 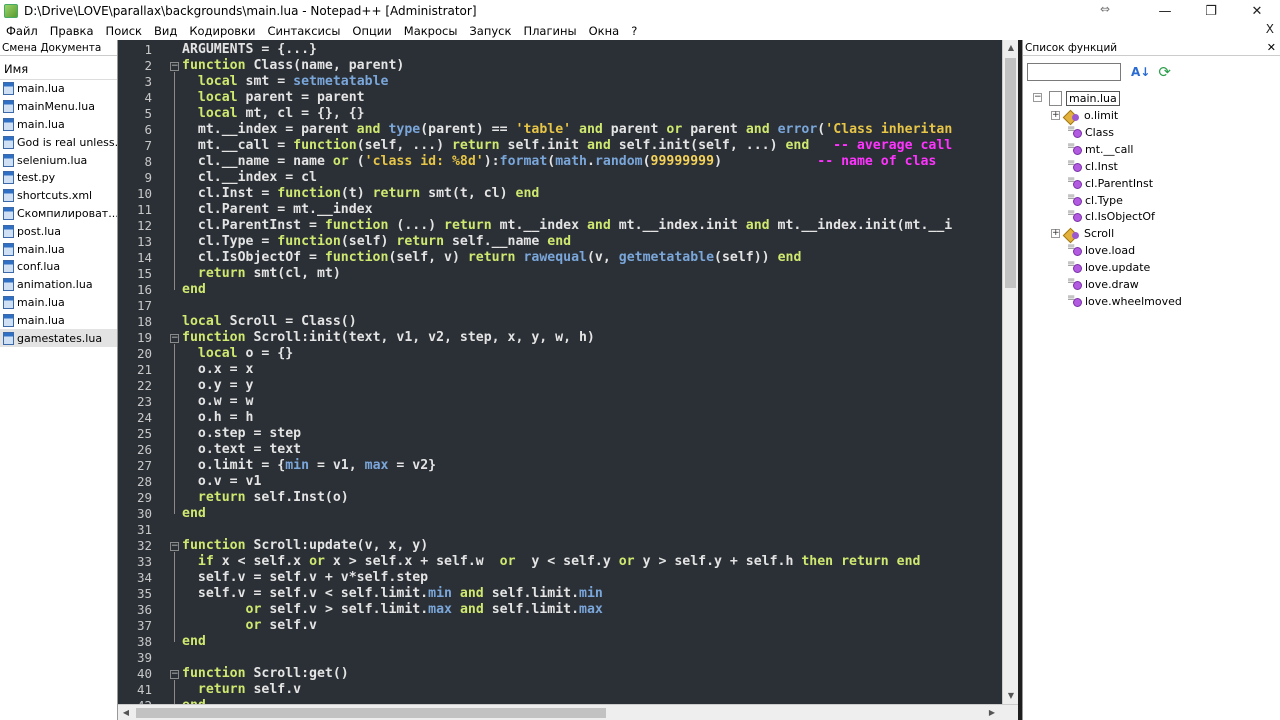 What do you see at coordinates (218, 386) in the screenshot?
I see `code-line: o.y = y` at bounding box center [218, 386].